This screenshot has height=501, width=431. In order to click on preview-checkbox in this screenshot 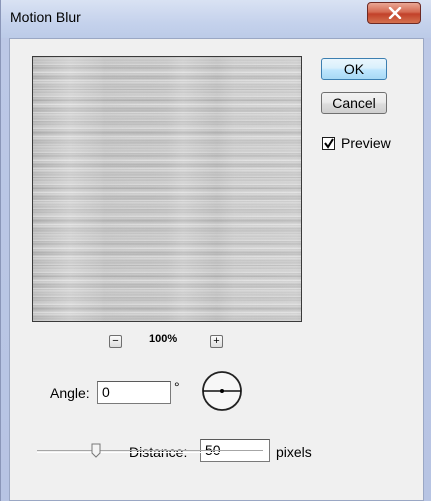, I will do `click(328, 143)`.